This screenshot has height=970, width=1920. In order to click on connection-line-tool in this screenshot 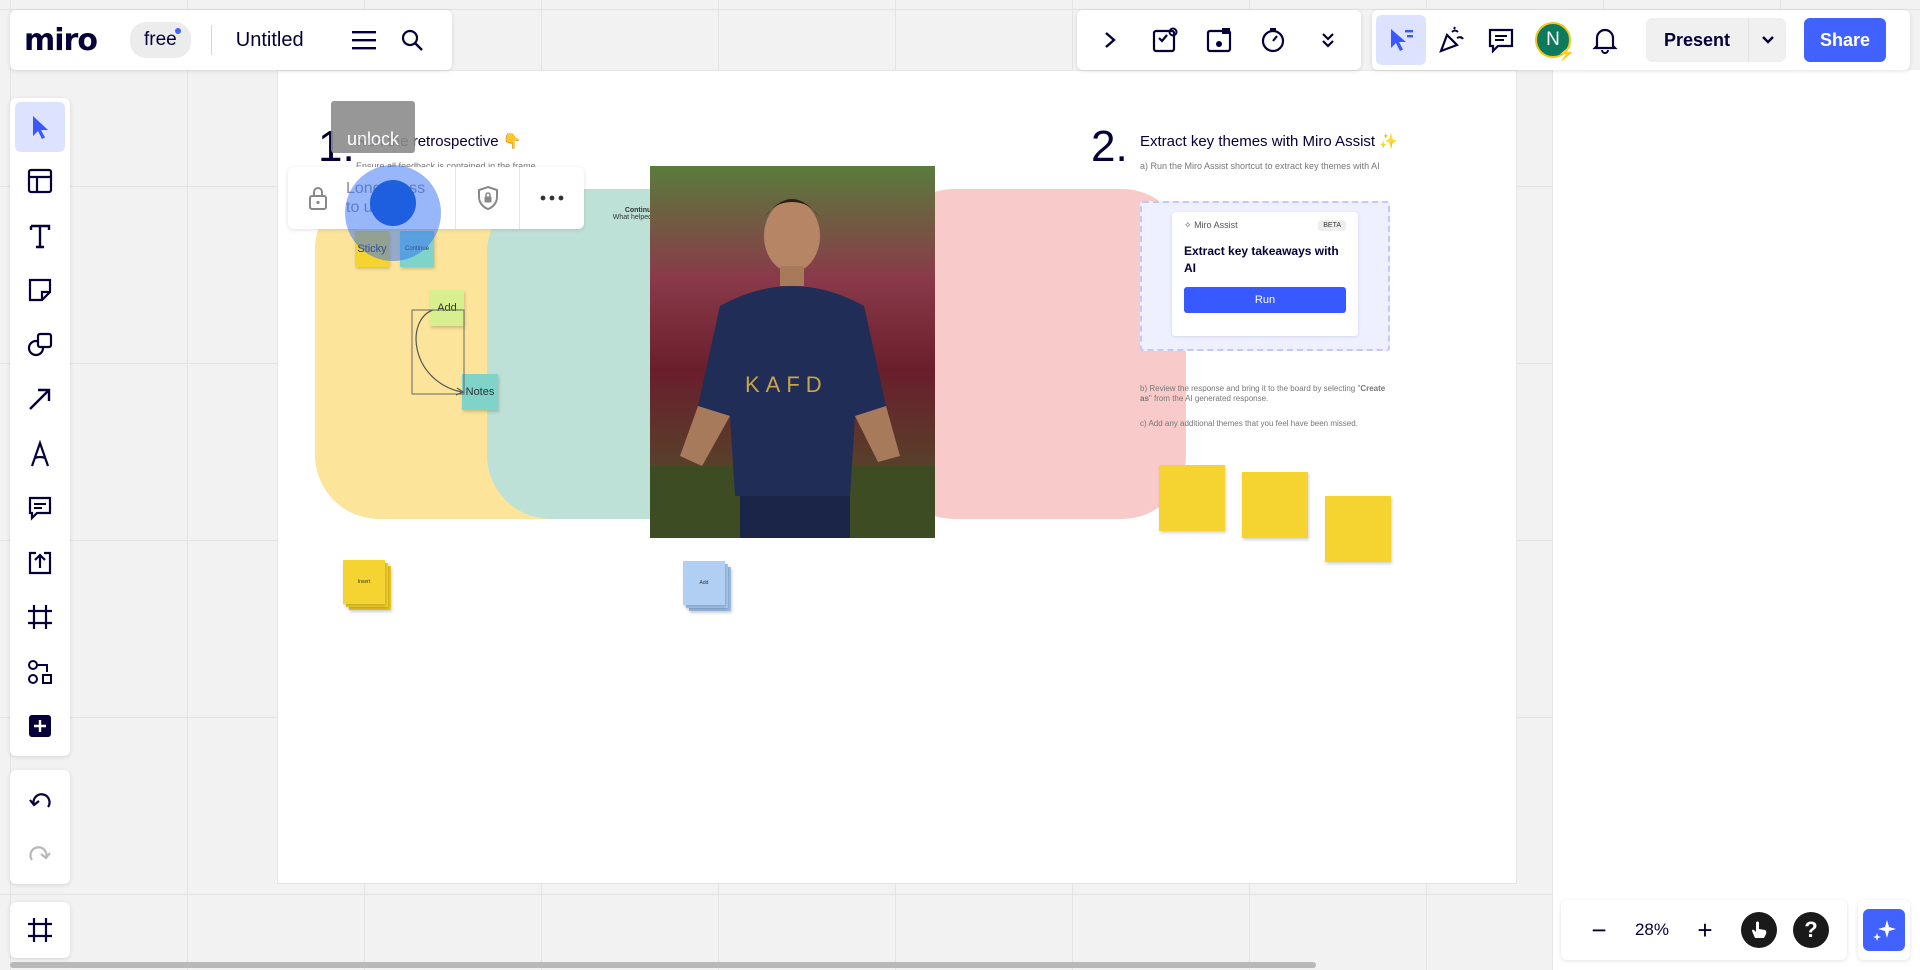, I will do `click(40, 400)`.